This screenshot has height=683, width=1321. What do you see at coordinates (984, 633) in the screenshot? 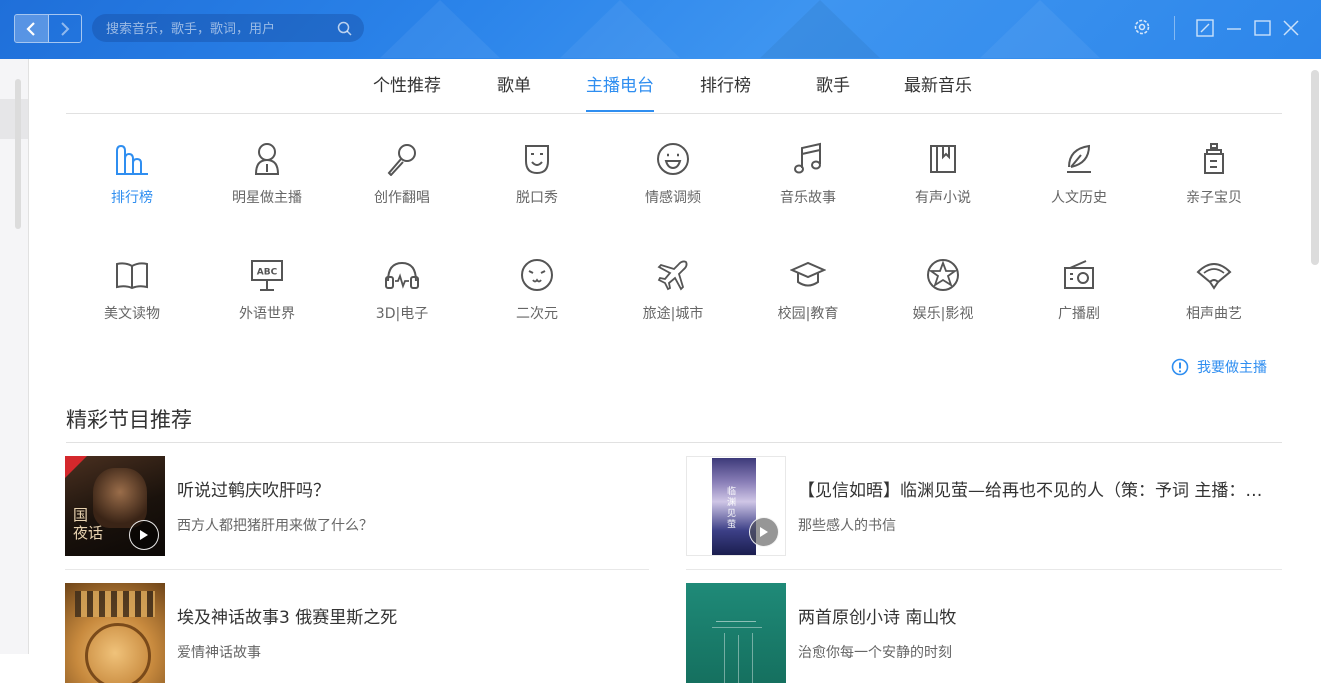
I see `program-item: 两首原创小诗 南山牧 治愈你每一个安静的时刻` at bounding box center [984, 633].